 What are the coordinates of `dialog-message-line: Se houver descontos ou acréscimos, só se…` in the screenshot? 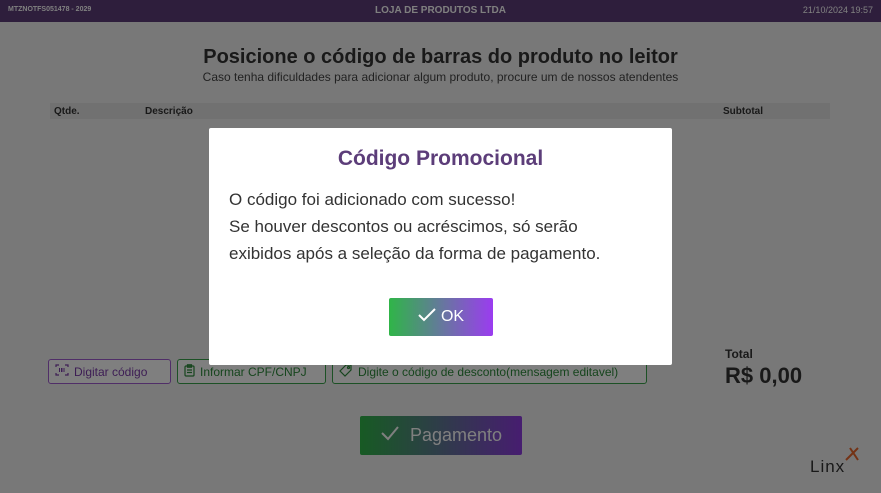 It's located at (403, 226).